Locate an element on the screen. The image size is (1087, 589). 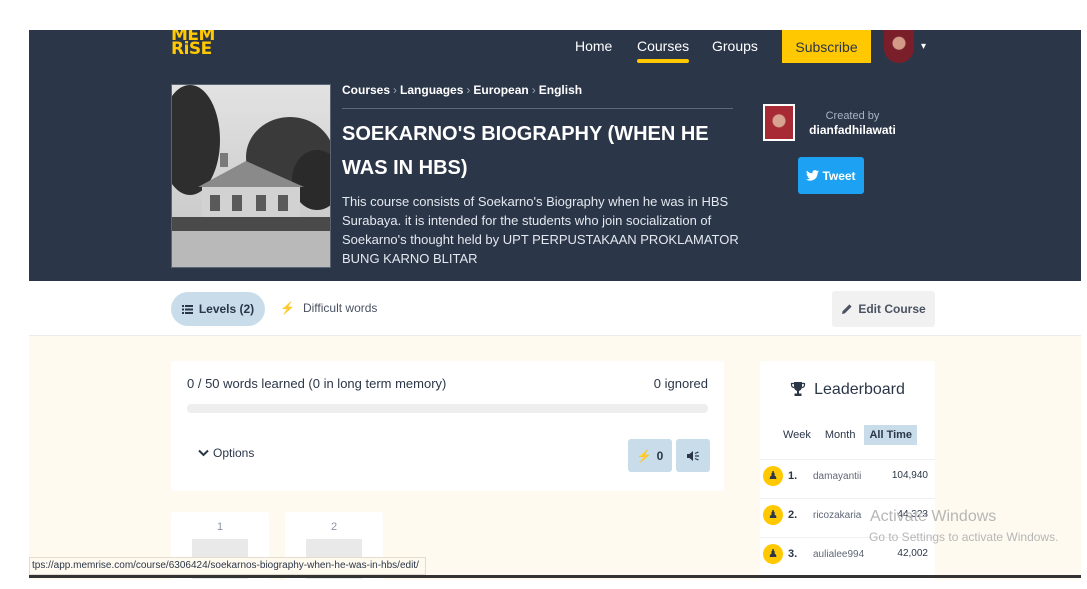
tab-levels-label: Levels (2) is located at coordinates (226, 309).